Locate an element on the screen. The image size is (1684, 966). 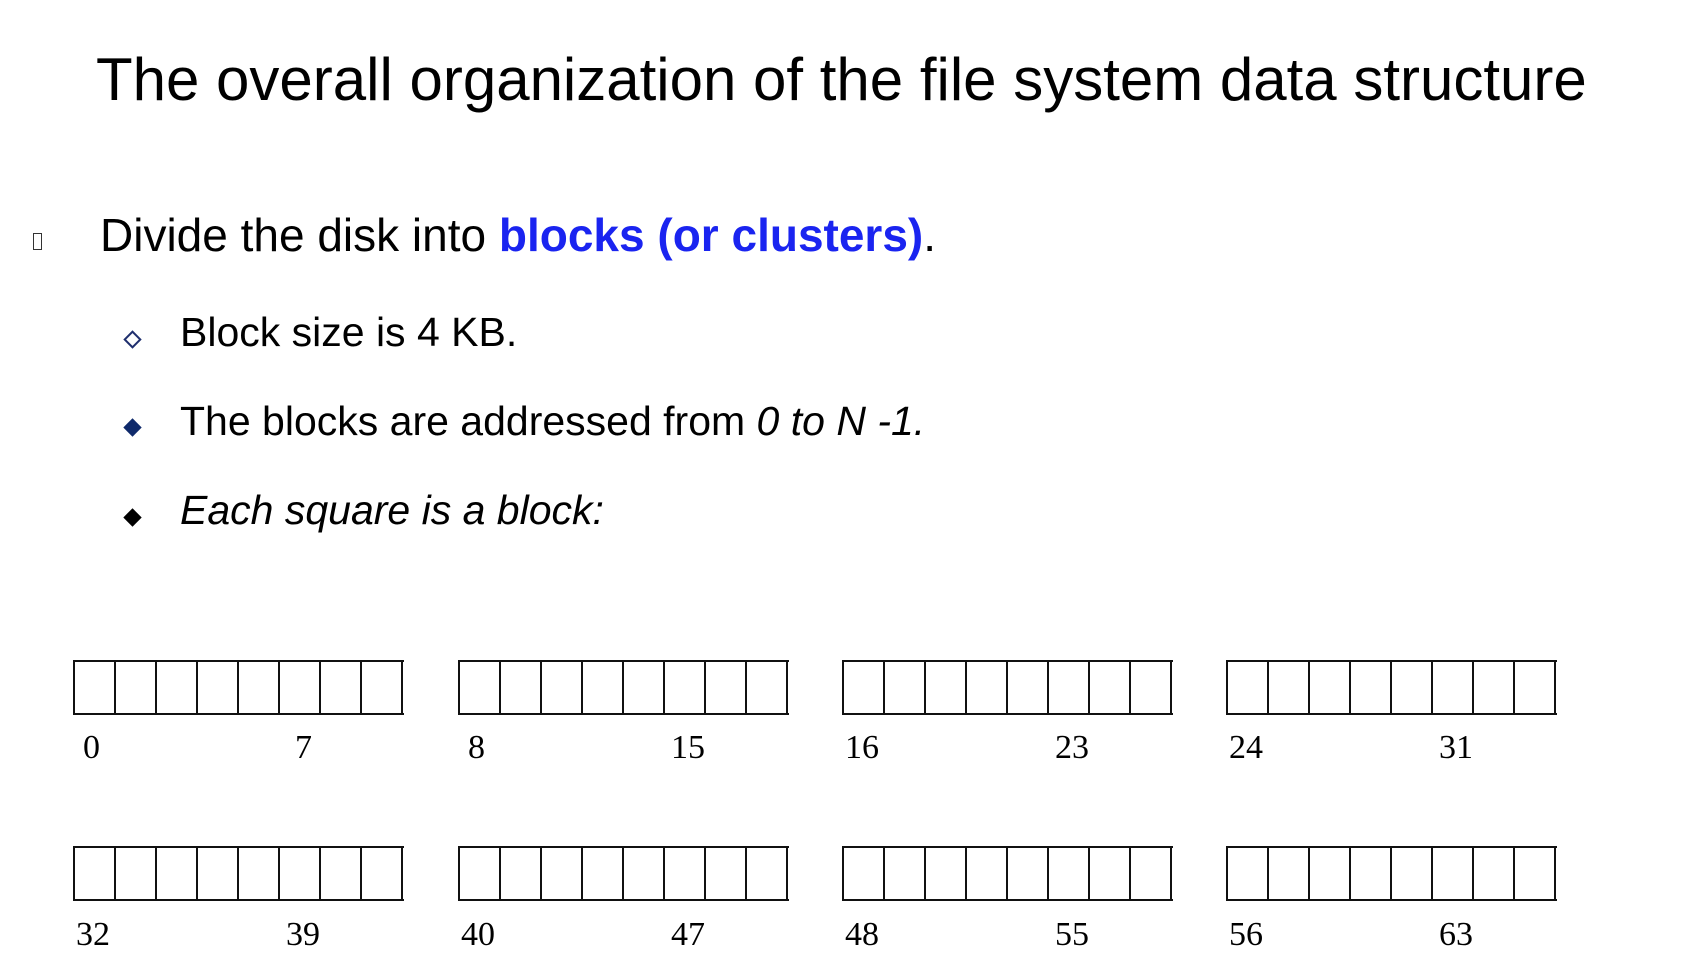
block-end-index: 55 is located at coordinates (1072, 934).